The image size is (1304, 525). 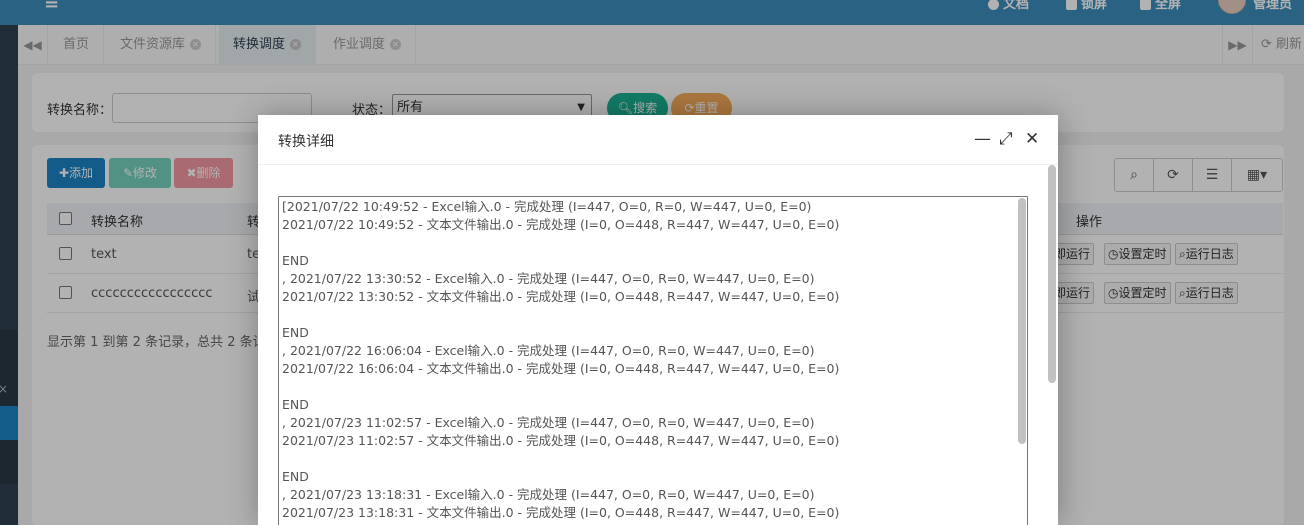 I want to click on dialog-header: 转换详细 — ⤢ ✕, so click(x=658, y=140).